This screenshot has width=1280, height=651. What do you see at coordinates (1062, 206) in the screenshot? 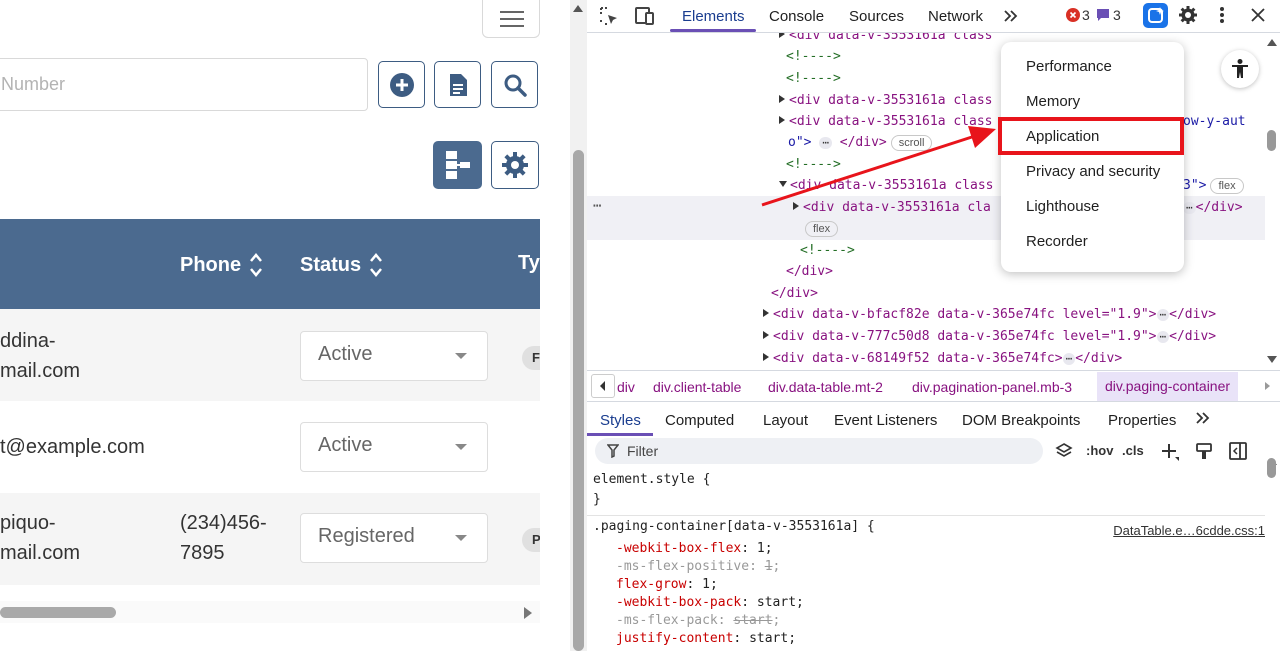
I see `menu-item-lighthouse: Lighthouse` at bounding box center [1062, 206].